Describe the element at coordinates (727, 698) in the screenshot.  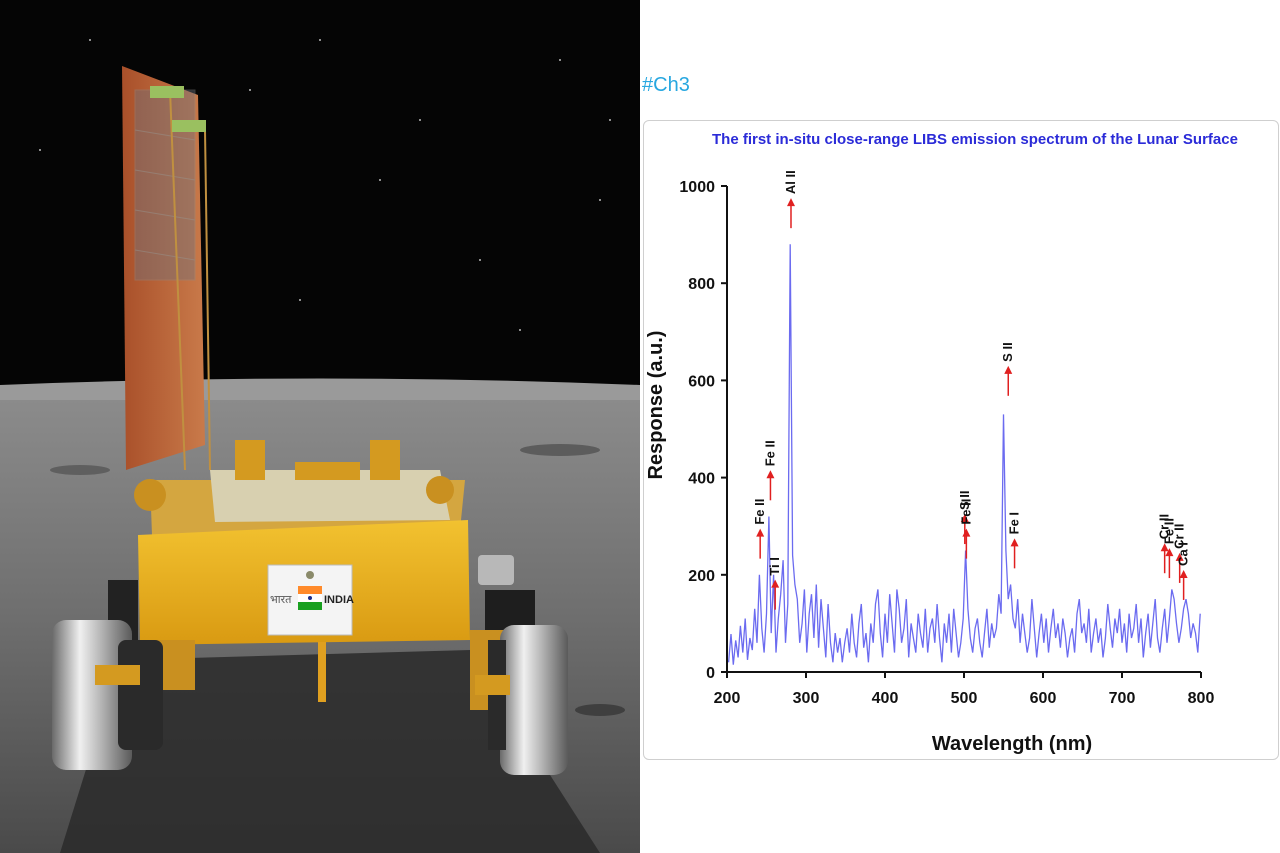
I see `x-tick-label: 200` at that location.